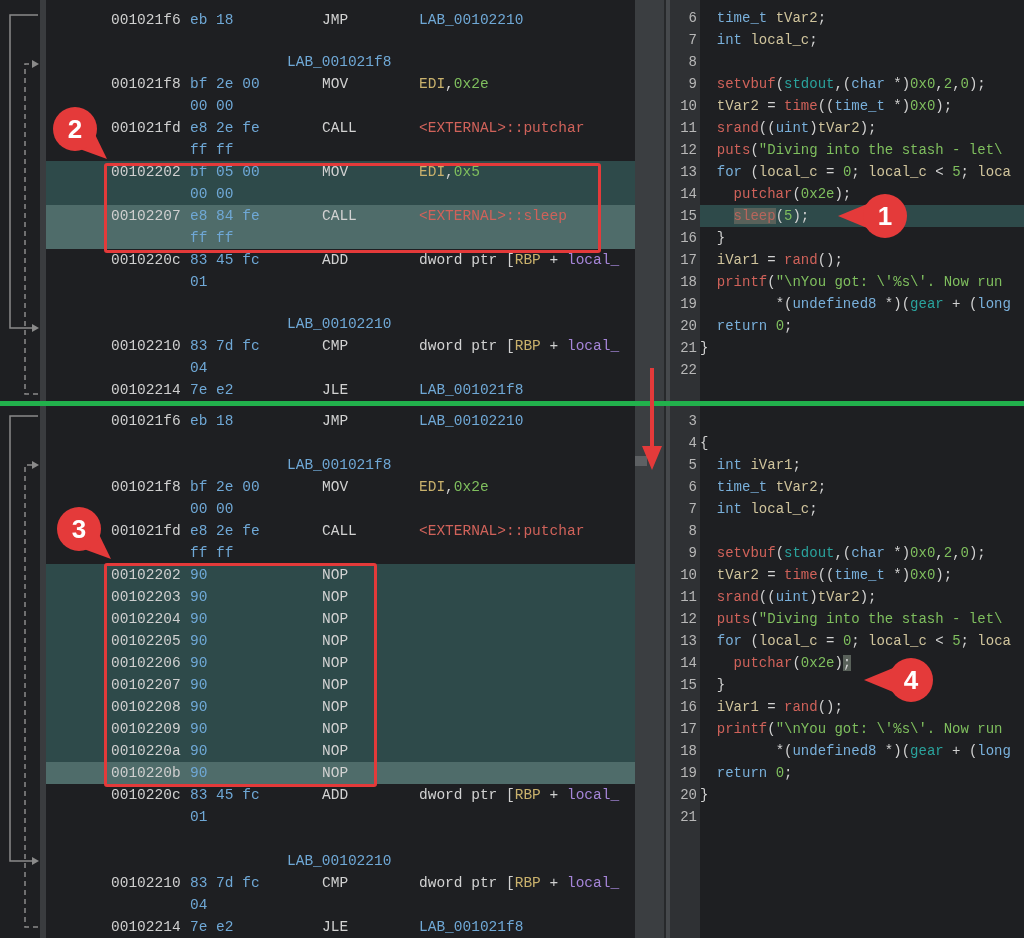 The width and height of the screenshot is (1024, 938). I want to click on address-text: 001021fd, so click(146, 531).